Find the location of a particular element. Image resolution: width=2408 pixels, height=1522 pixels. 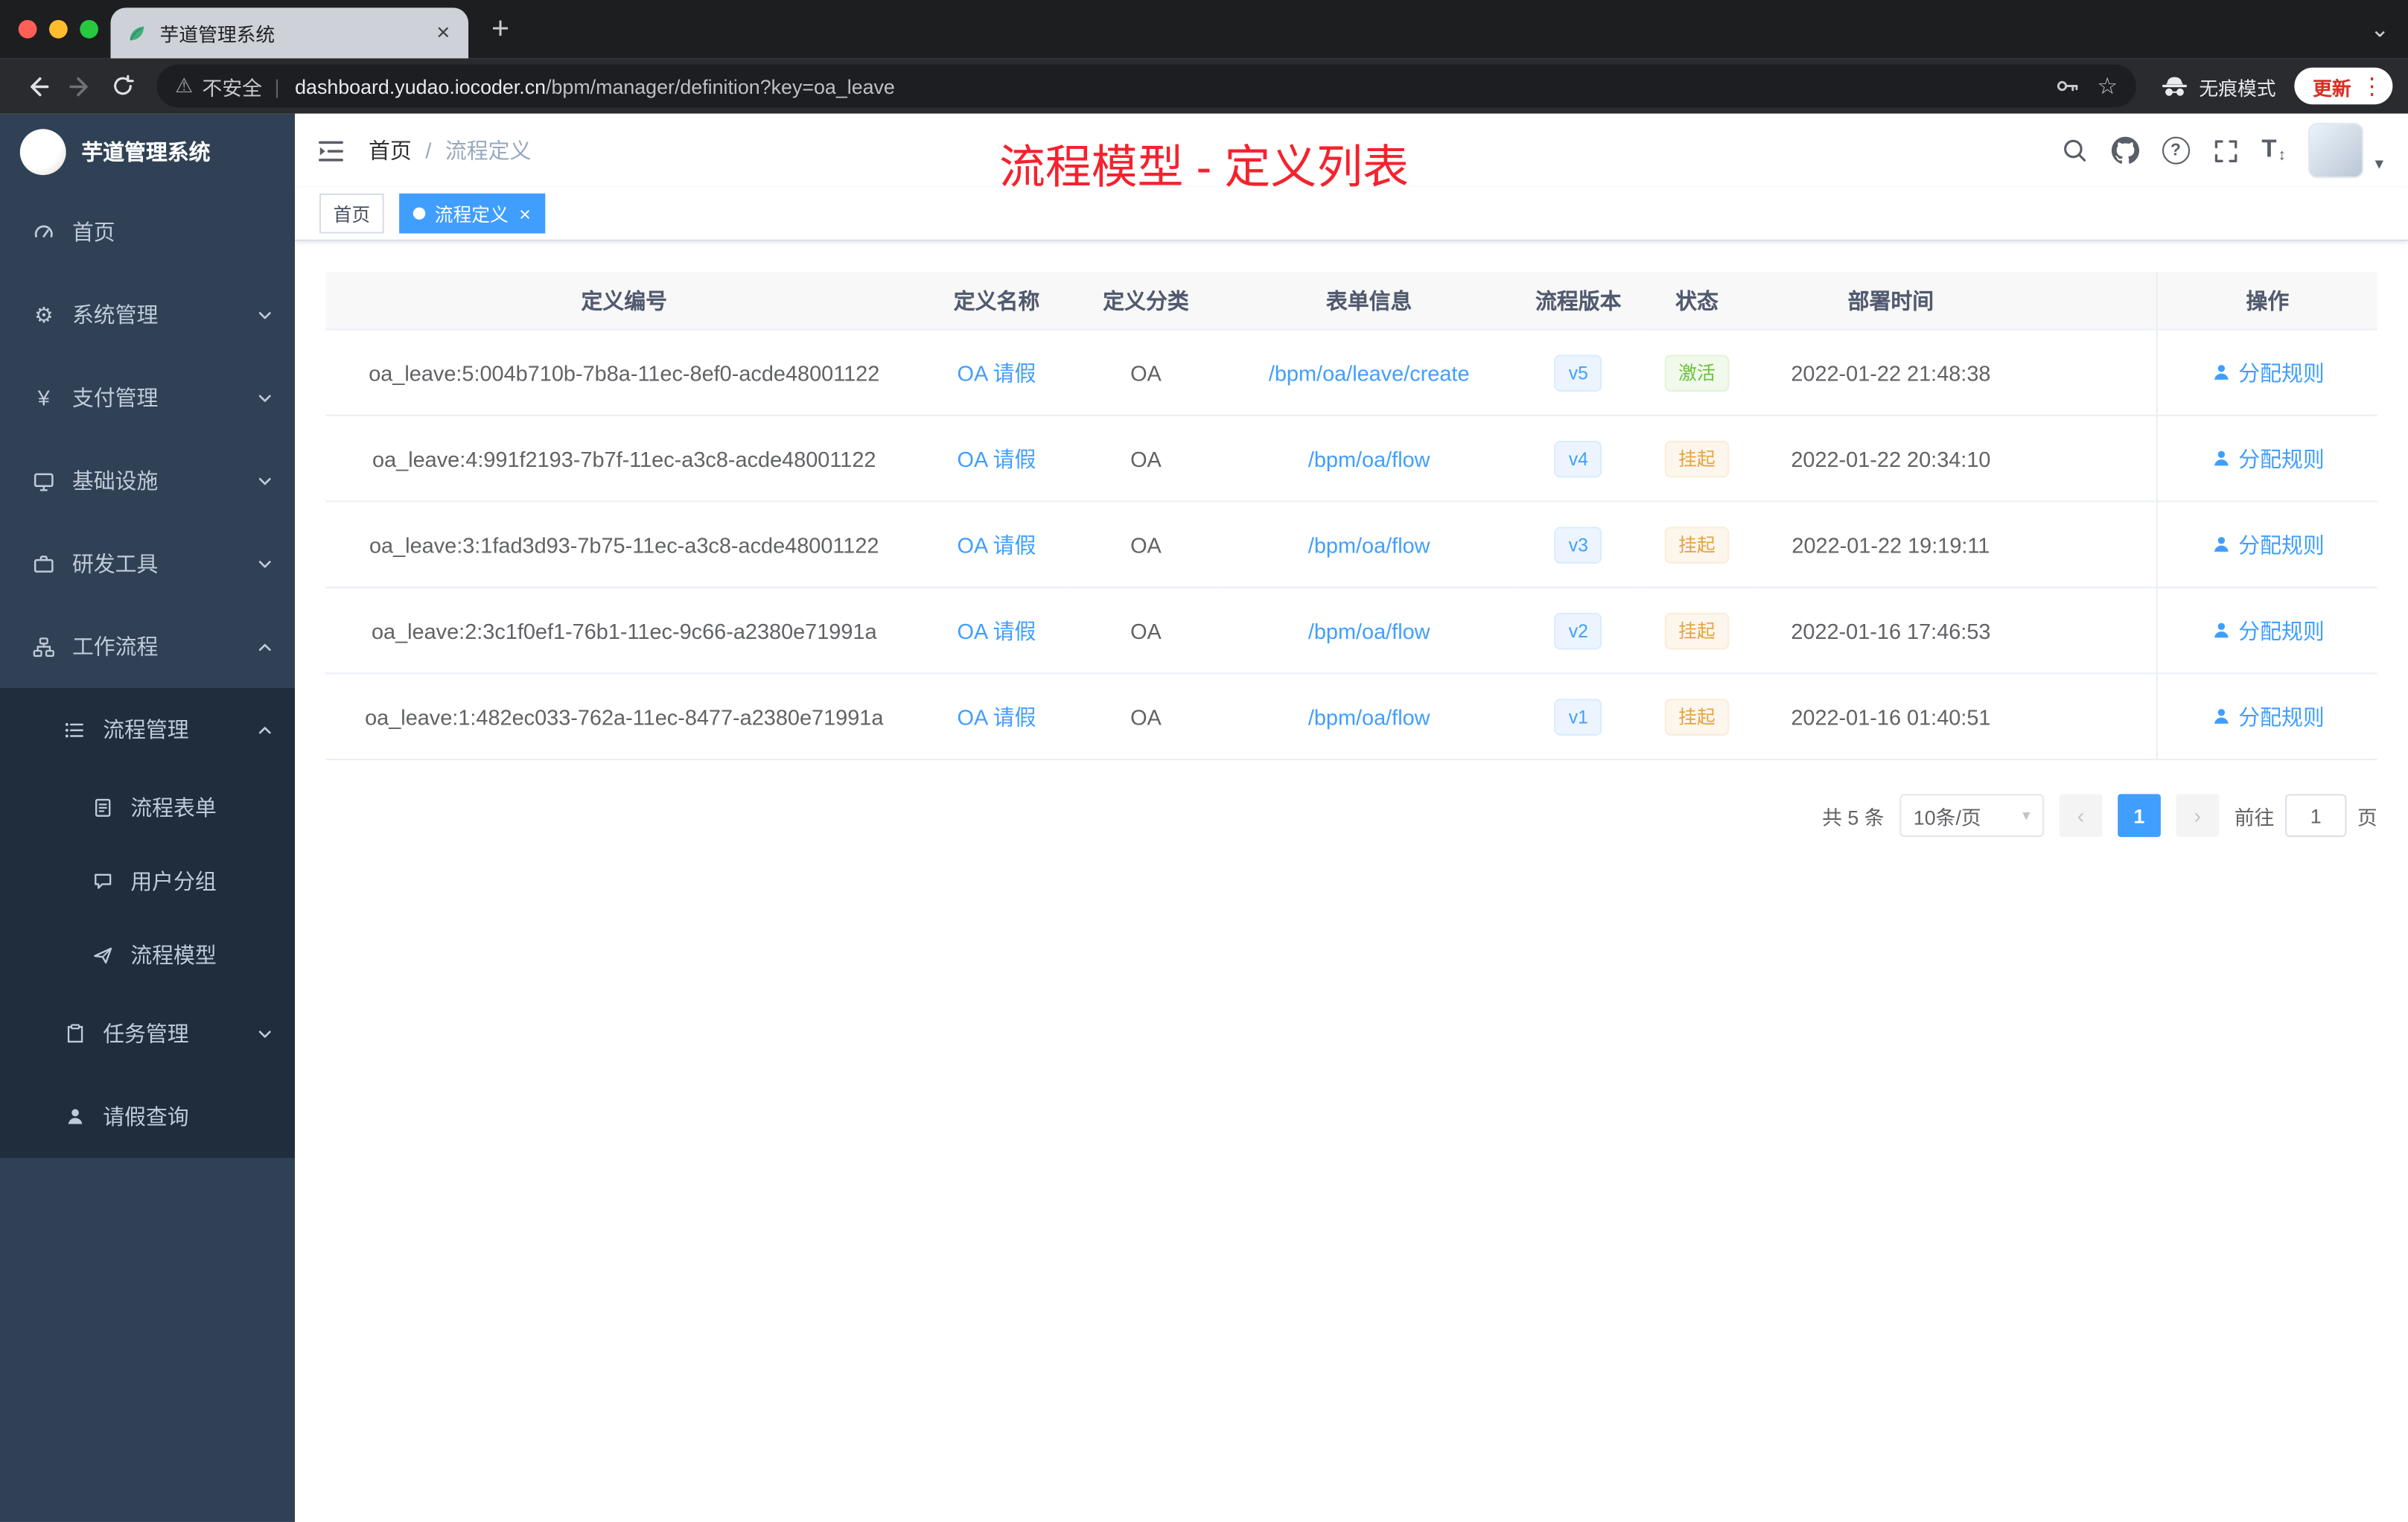

sidebar-item-label: 流程模型 is located at coordinates (173, 955).